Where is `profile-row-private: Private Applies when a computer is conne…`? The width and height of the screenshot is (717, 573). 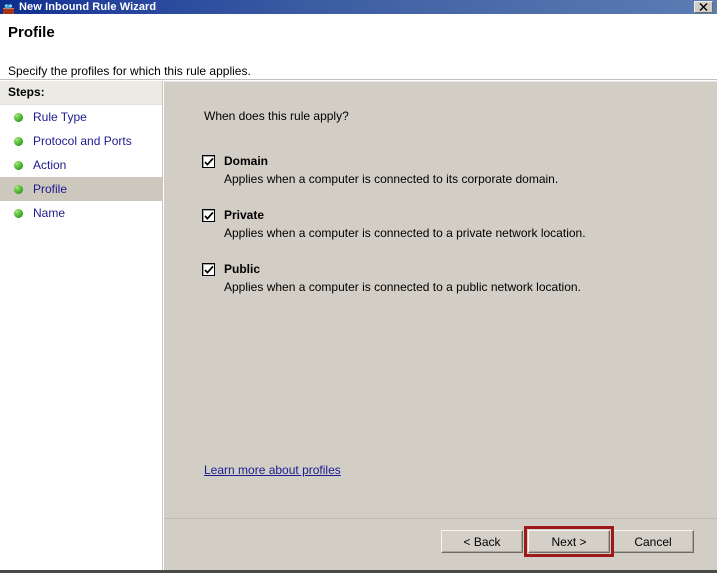
profile-row-private: Private Applies when a computer is conne… is located at coordinates (437, 224).